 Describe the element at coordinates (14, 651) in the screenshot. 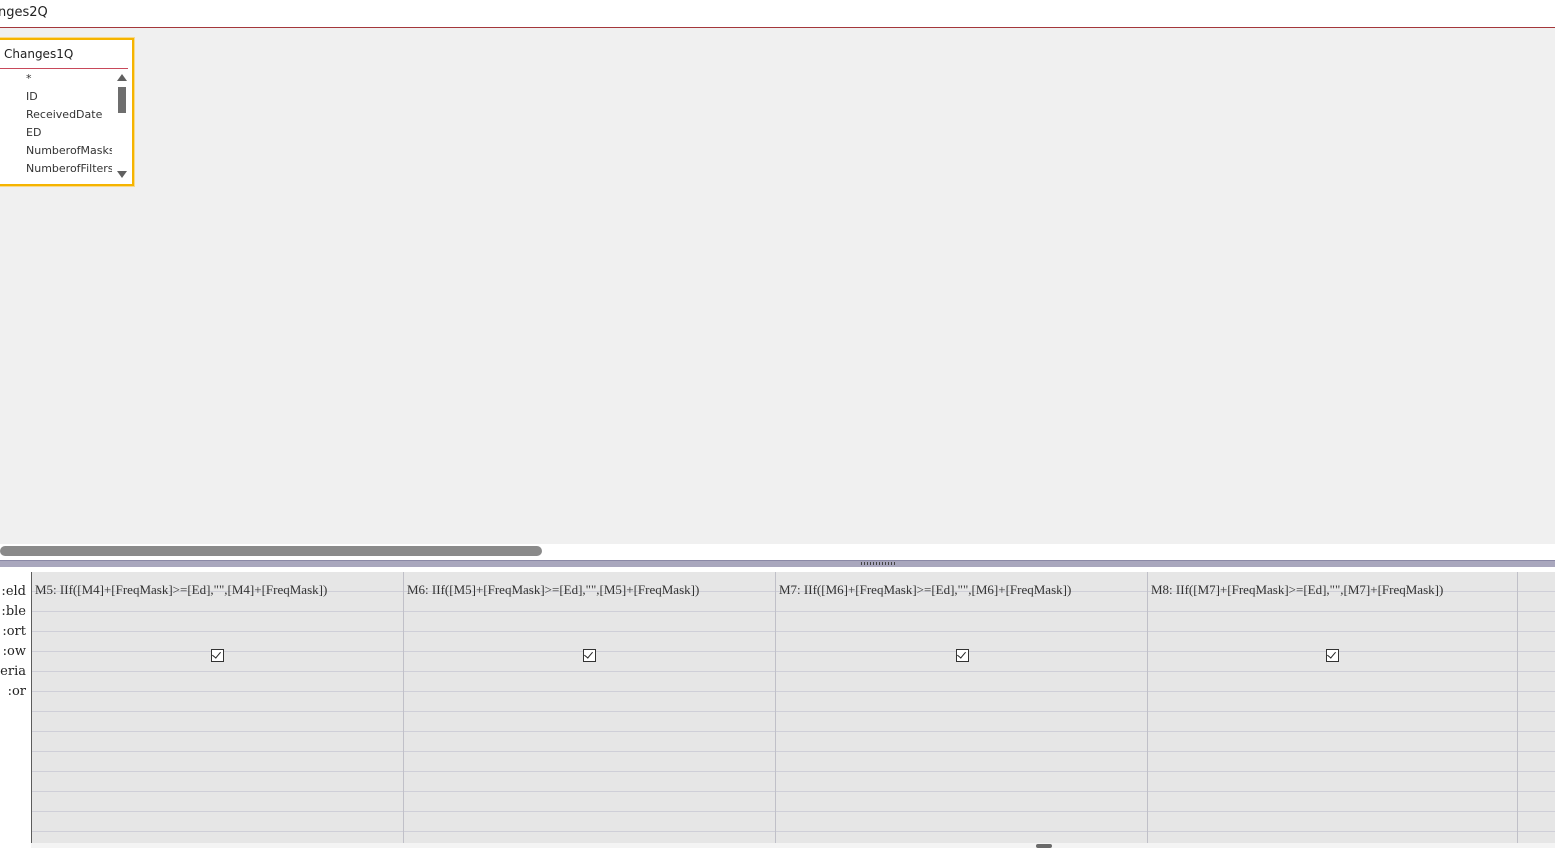

I see `row-label-show: ow:` at that location.